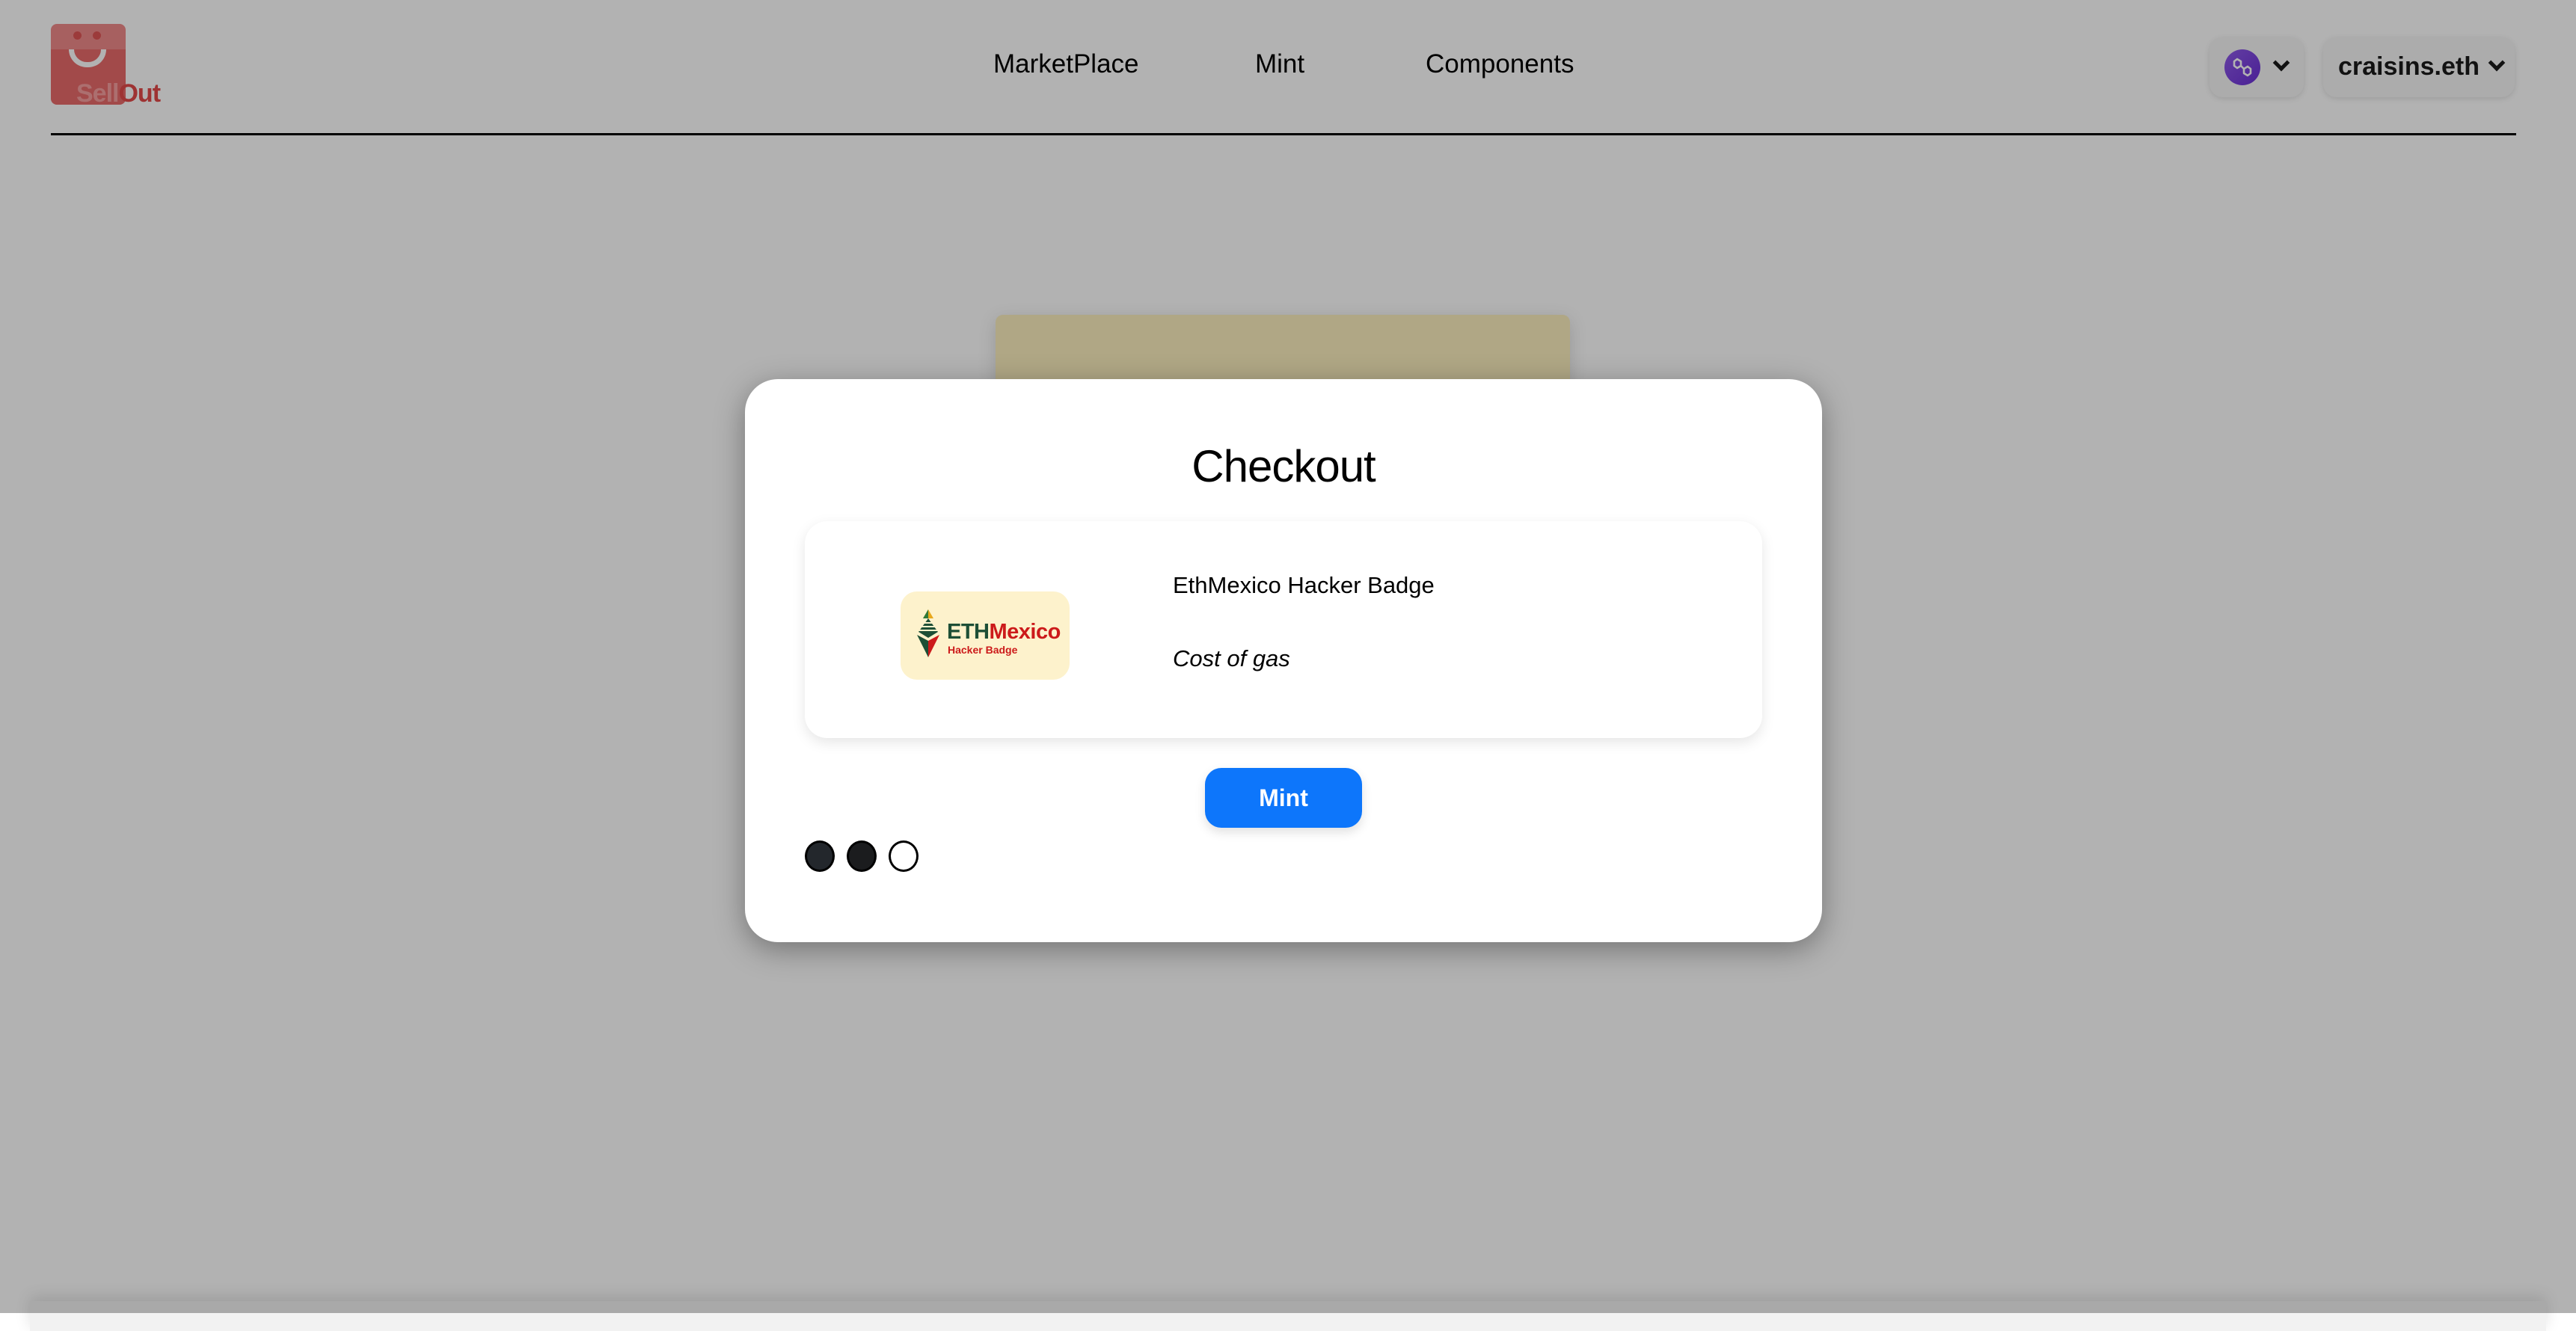  What do you see at coordinates (1284, 466) in the screenshot?
I see `modal-title: Checkout` at bounding box center [1284, 466].